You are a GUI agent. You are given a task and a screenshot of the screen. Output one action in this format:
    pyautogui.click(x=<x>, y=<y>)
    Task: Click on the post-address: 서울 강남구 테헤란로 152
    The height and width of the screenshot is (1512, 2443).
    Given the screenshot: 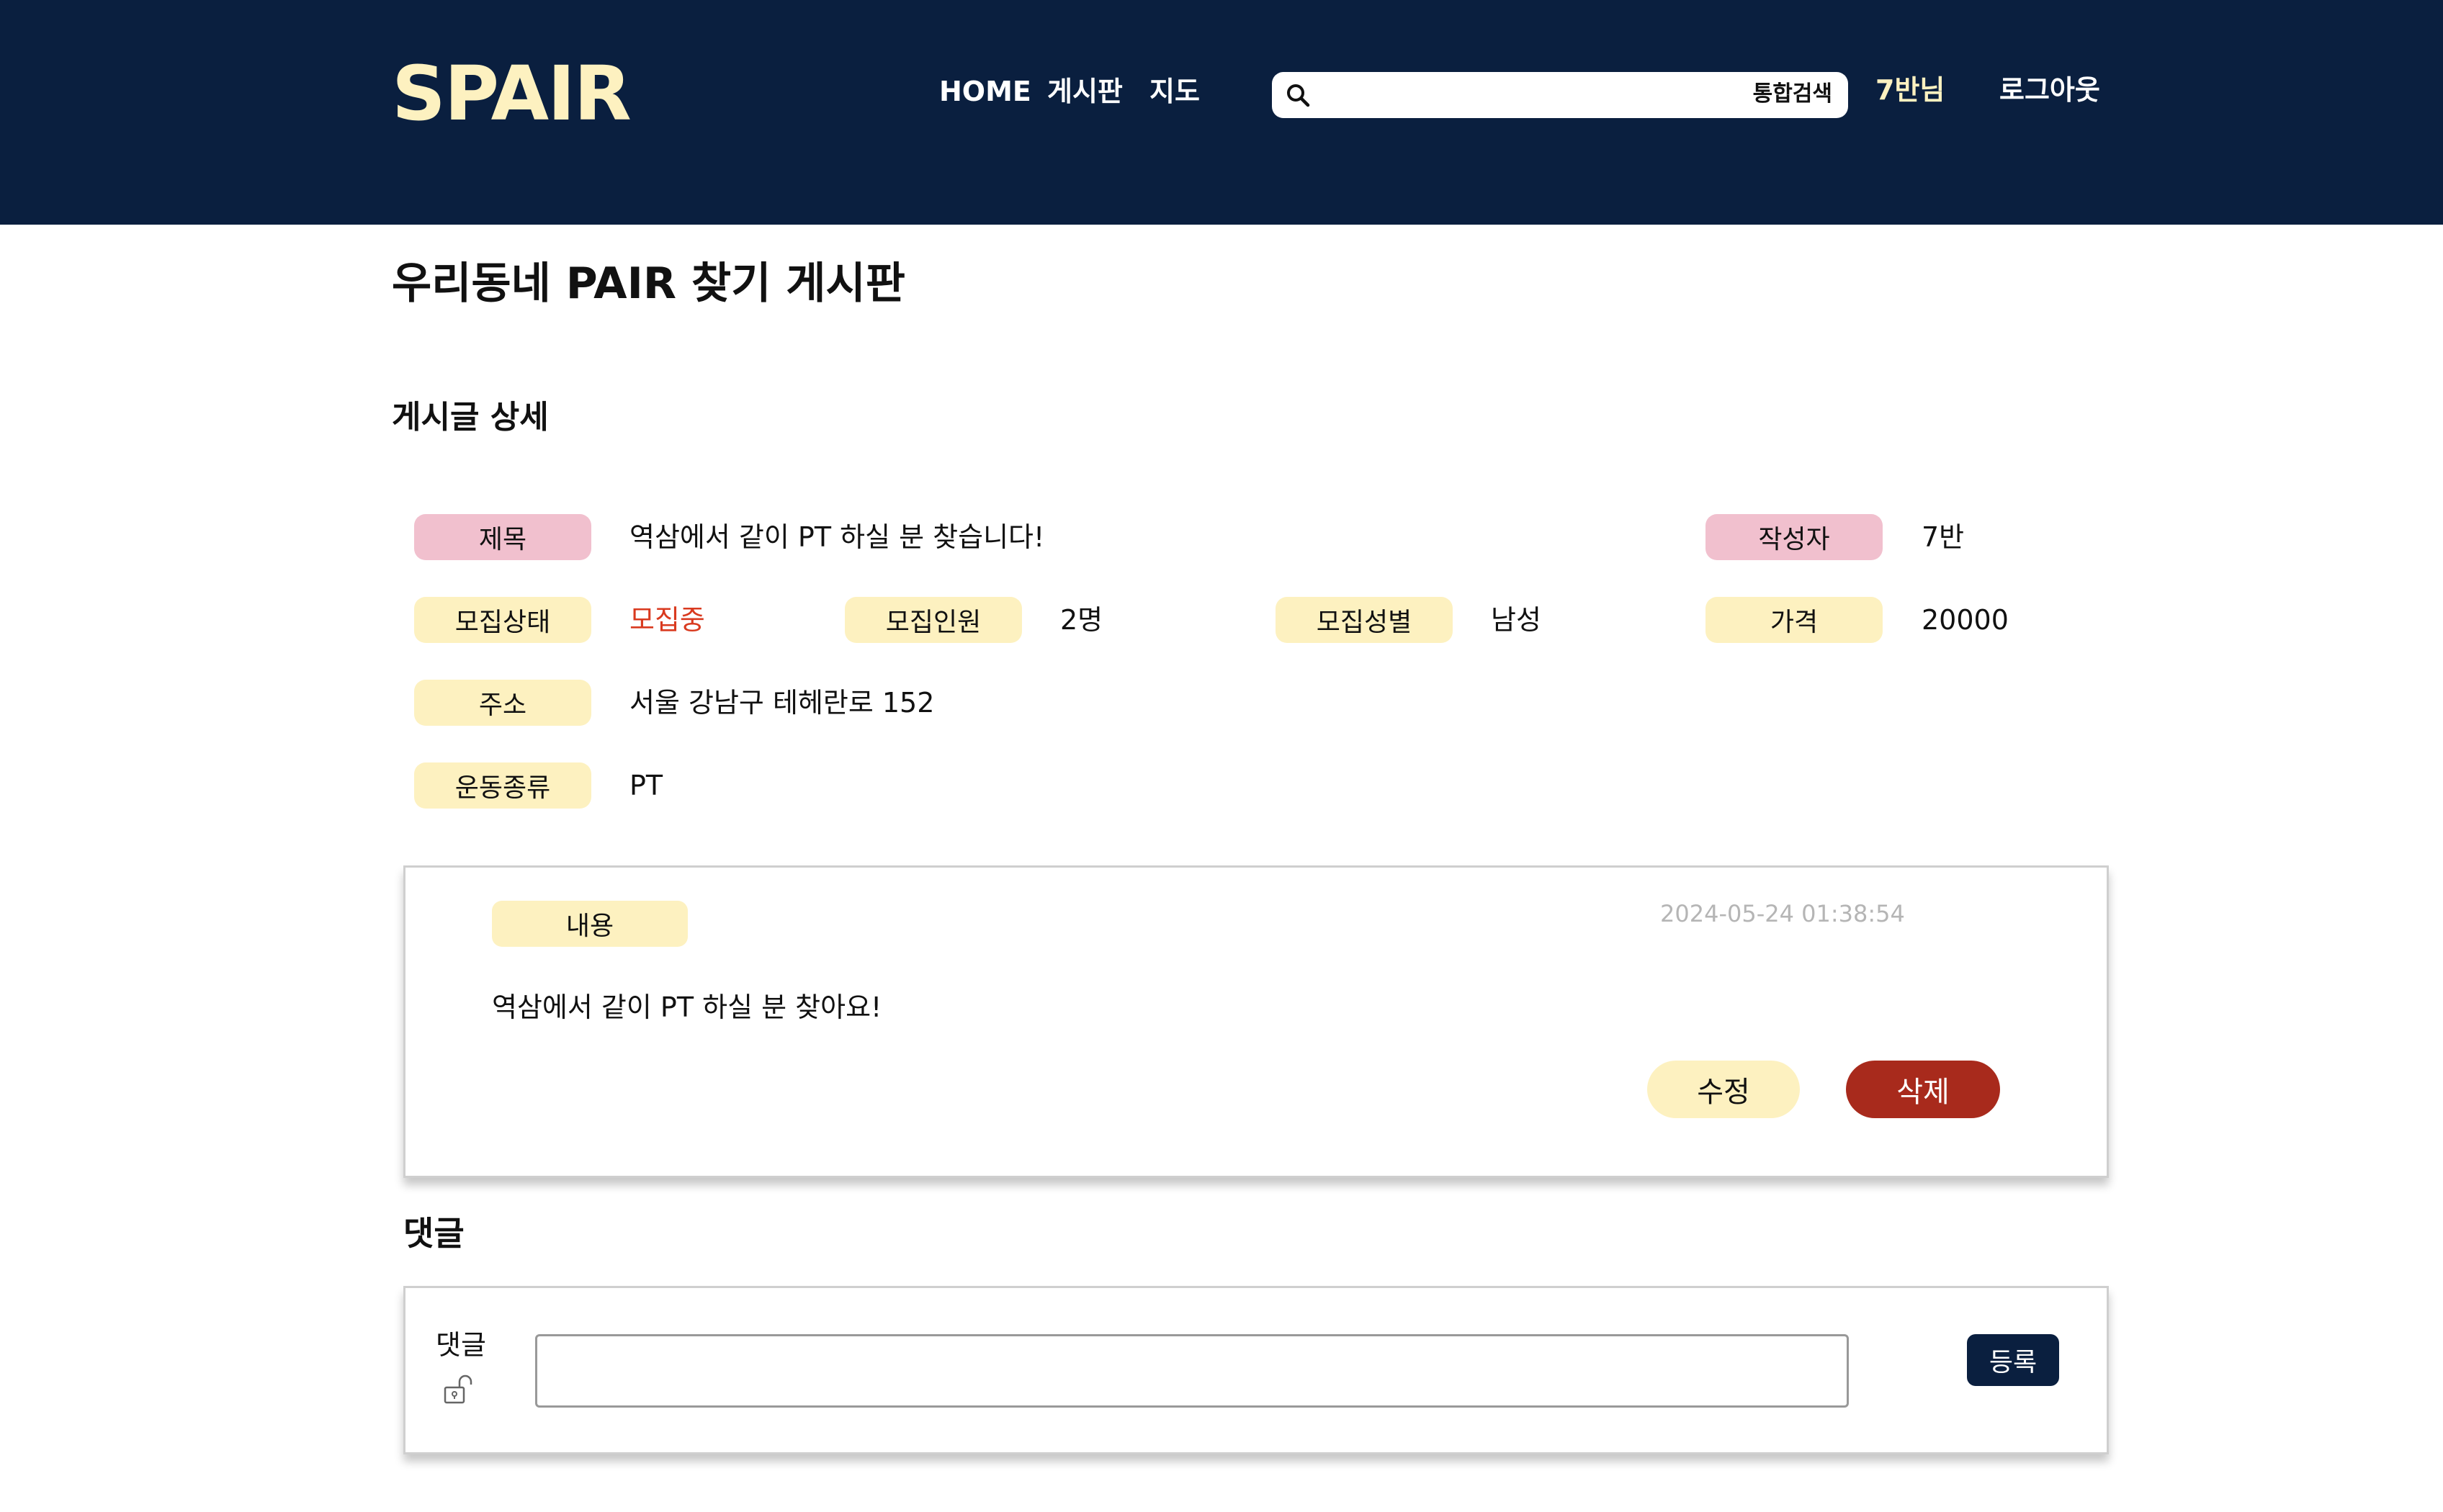 What is the action you would take?
    pyautogui.click(x=782, y=703)
    